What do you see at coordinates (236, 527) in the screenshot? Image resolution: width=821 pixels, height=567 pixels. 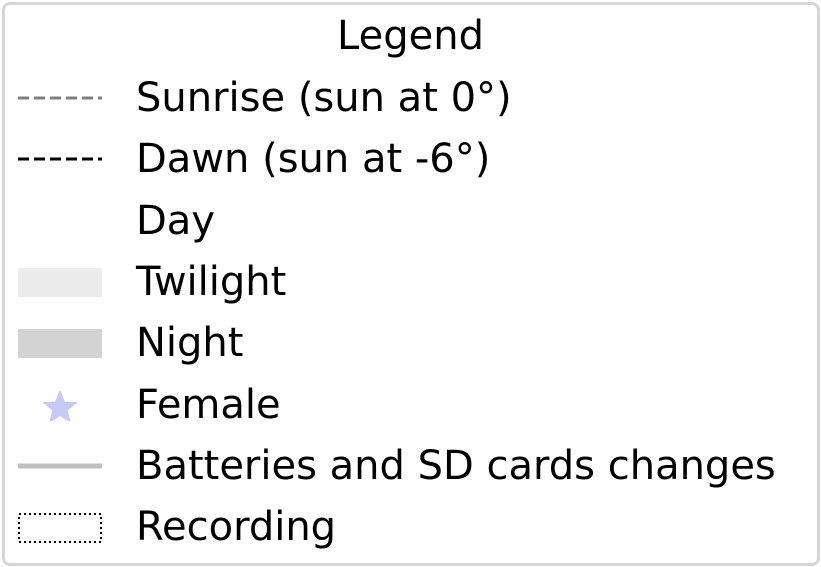 I see `legend-label: Recording` at bounding box center [236, 527].